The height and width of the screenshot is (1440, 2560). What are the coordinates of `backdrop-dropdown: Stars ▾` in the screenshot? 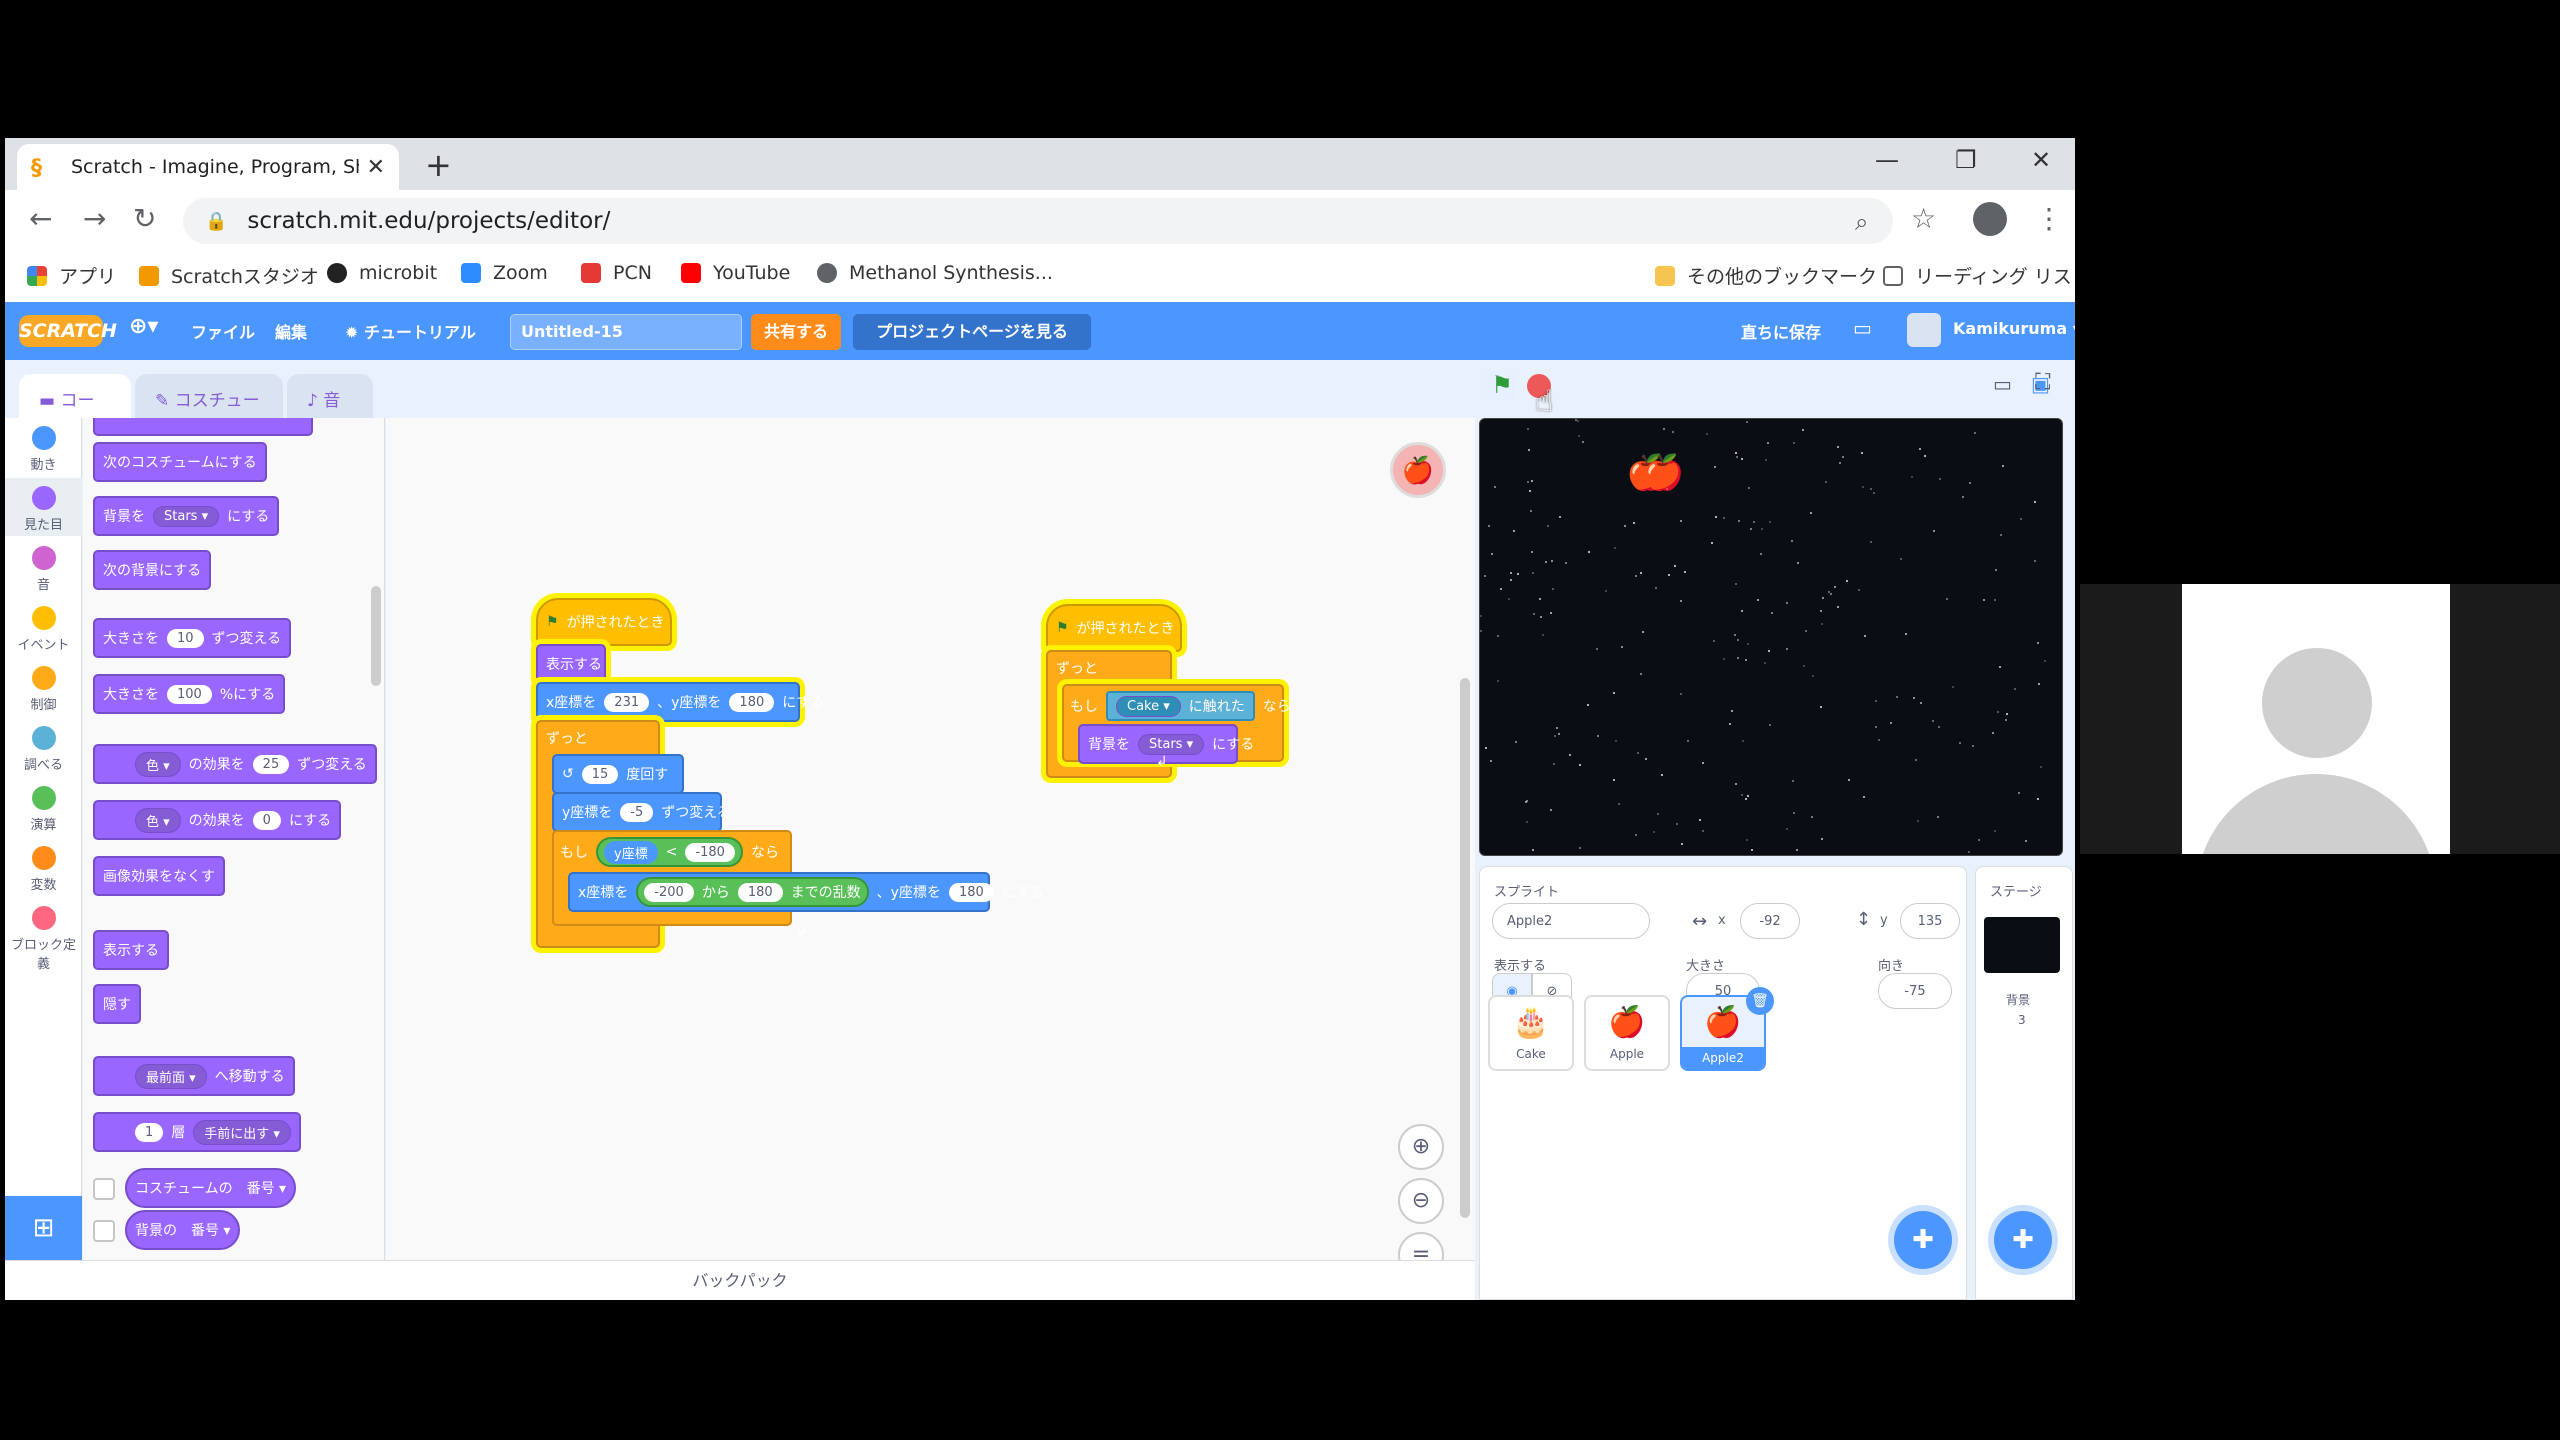 It's located at (186, 516).